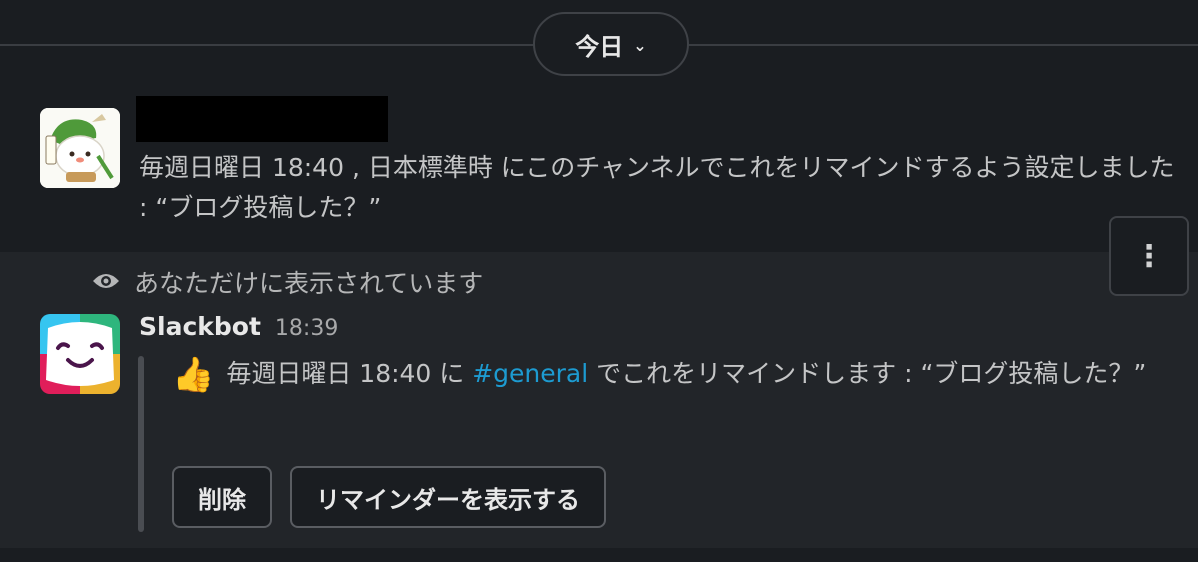 The width and height of the screenshot is (1198, 562). What do you see at coordinates (599, 46) in the screenshot?
I see `date-label: 今日` at bounding box center [599, 46].